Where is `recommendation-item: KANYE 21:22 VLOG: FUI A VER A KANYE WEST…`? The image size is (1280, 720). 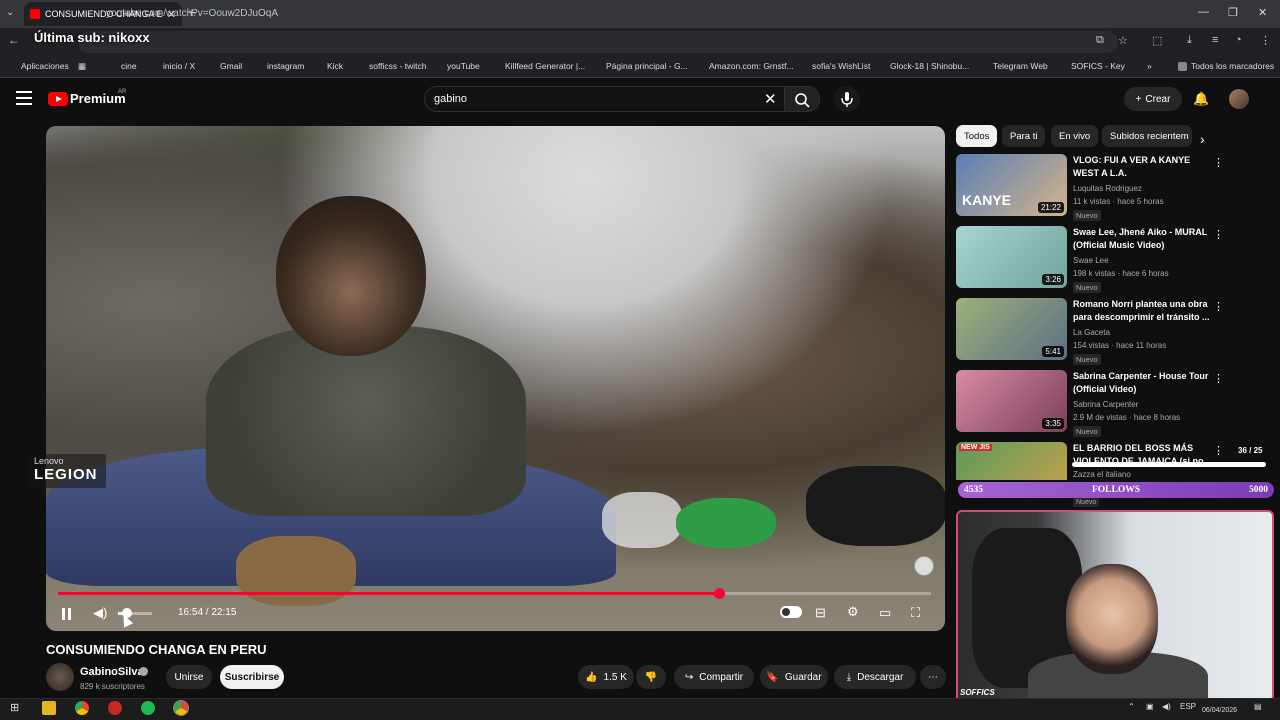 recommendation-item: KANYE 21:22 VLOG: FUI A VER A KANYE WEST… is located at coordinates (1090, 187).